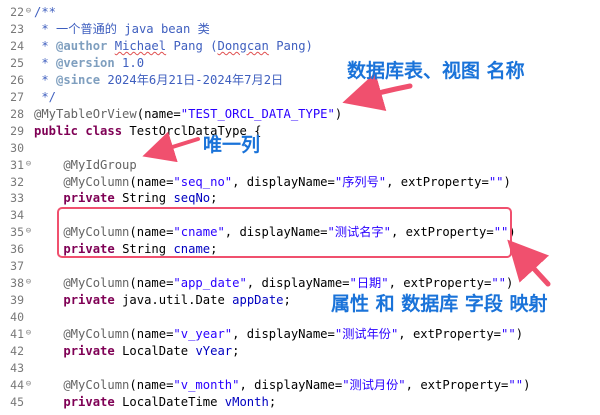 This screenshot has width=600, height=415. I want to click on callout-unique-column: 唯一列, so click(232, 145).